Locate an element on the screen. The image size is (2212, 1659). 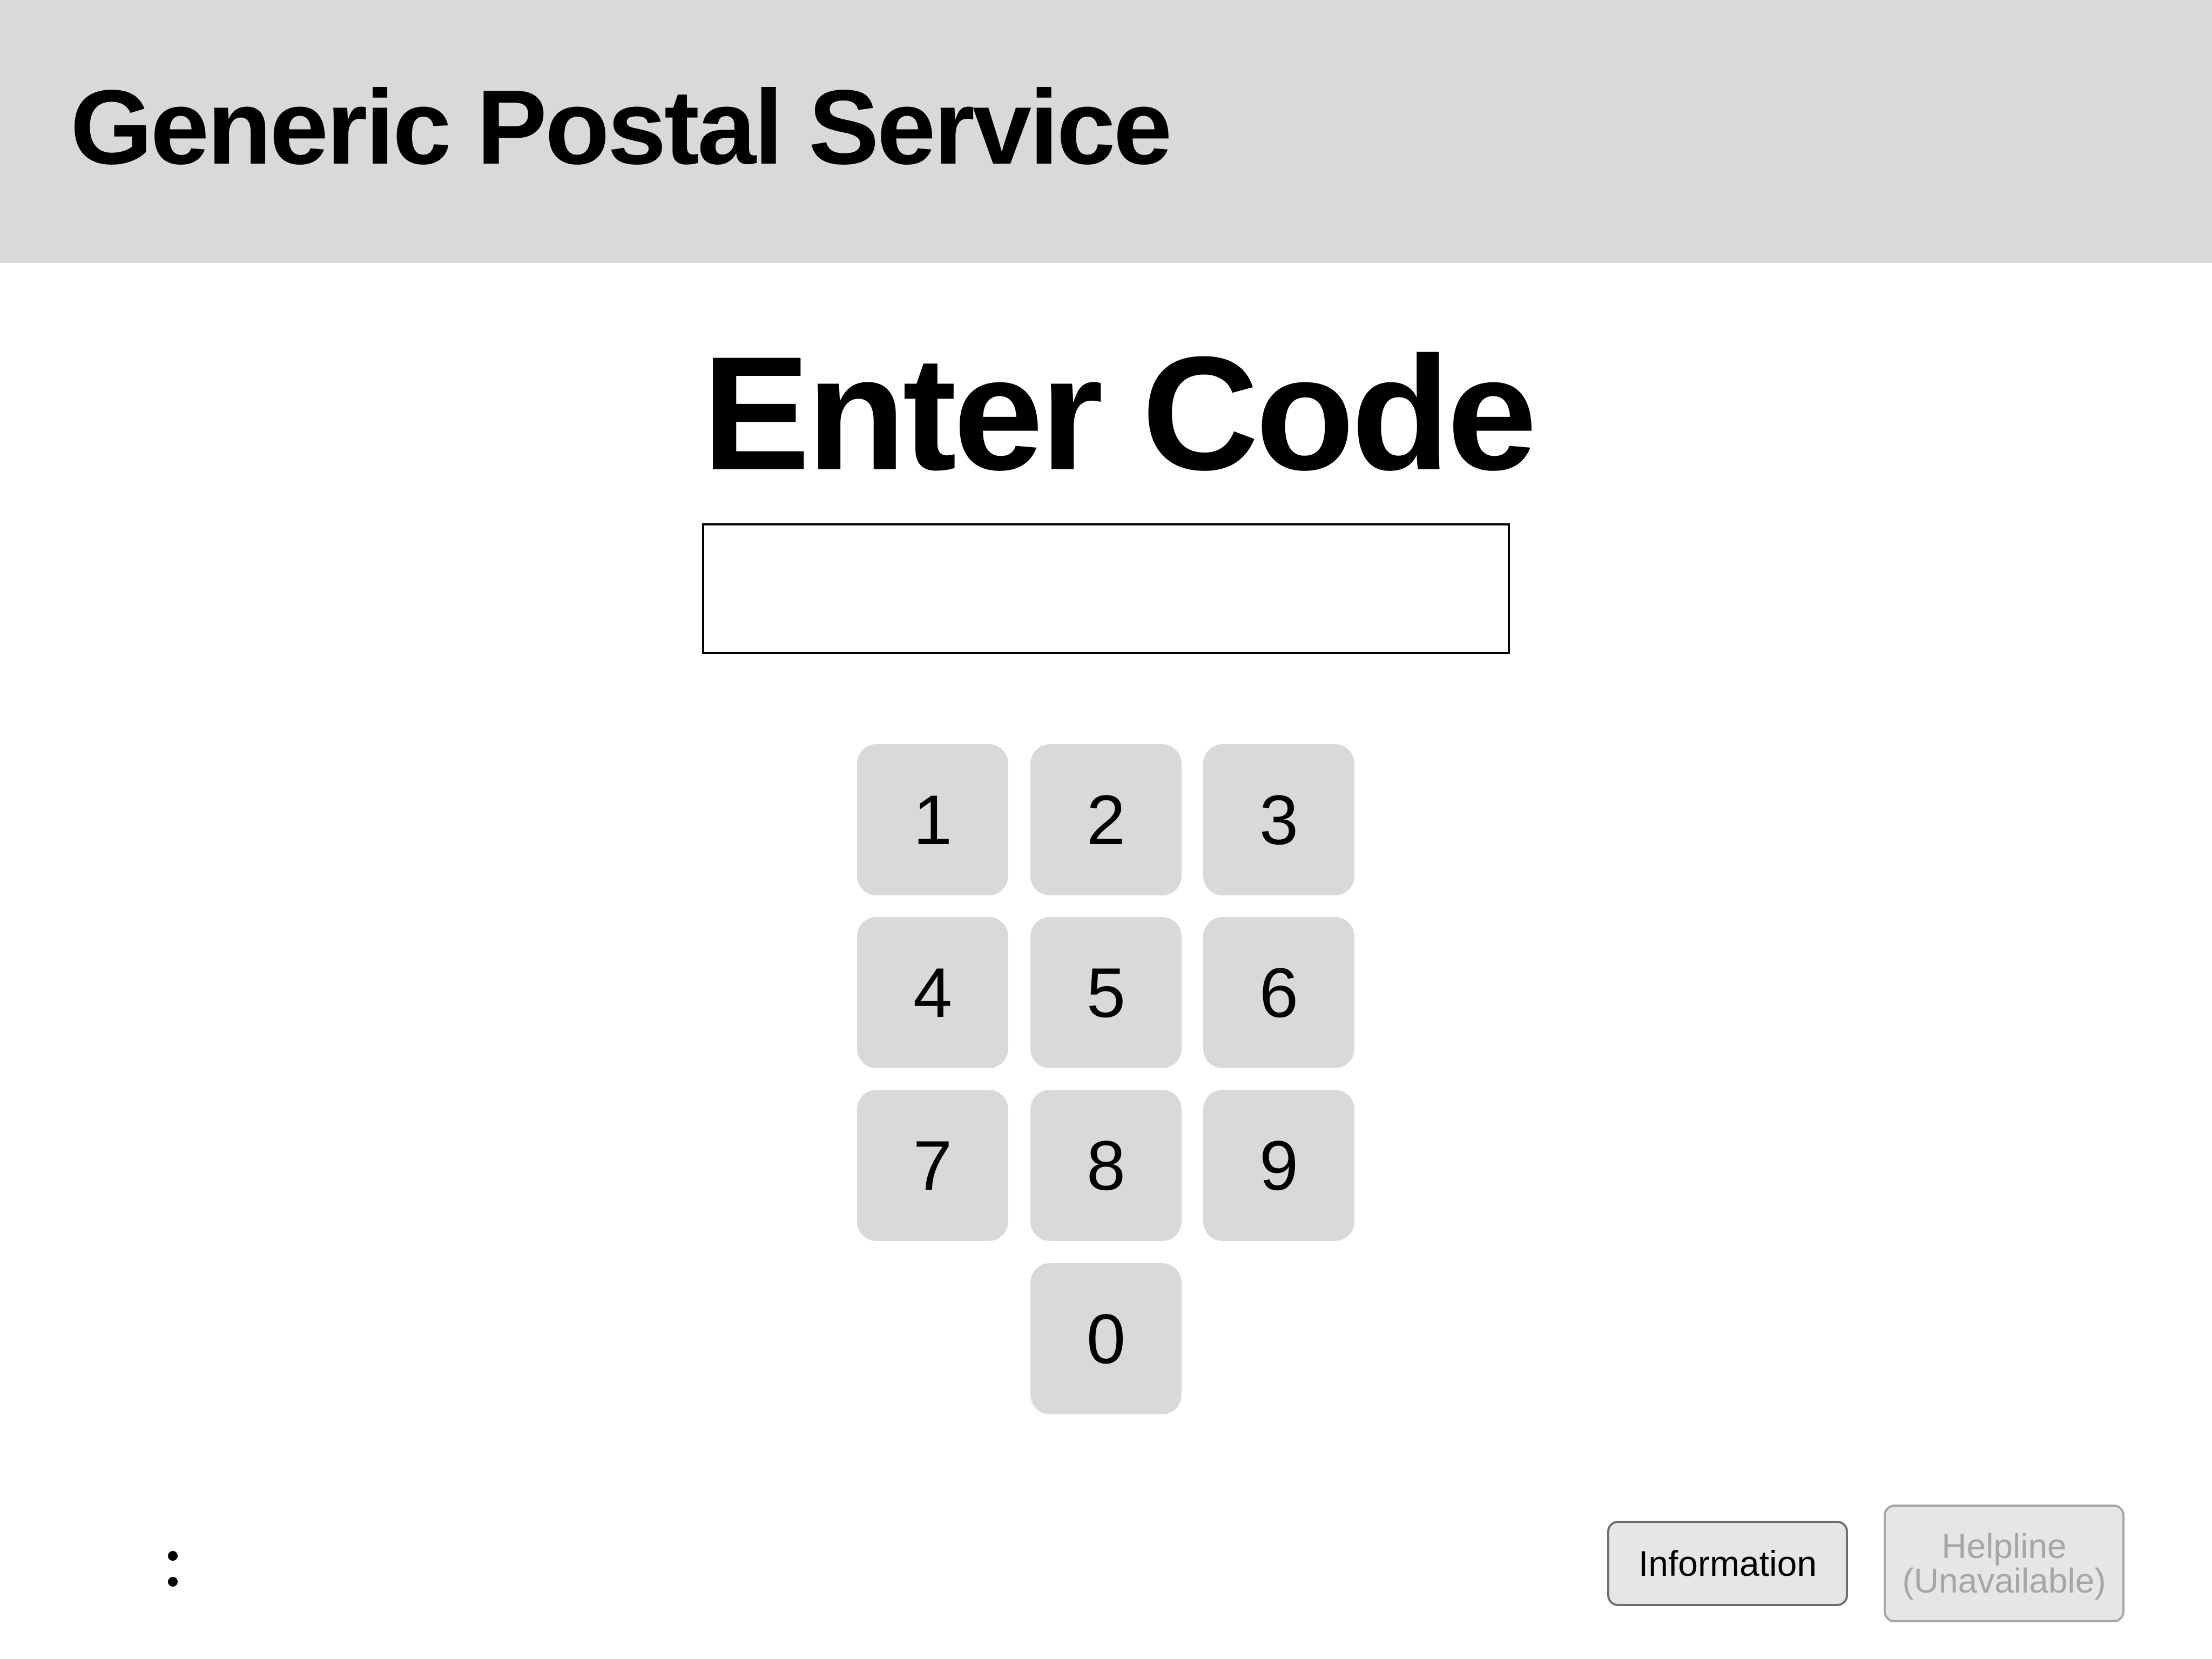
keypad-key-4: 4 is located at coordinates (932, 992).